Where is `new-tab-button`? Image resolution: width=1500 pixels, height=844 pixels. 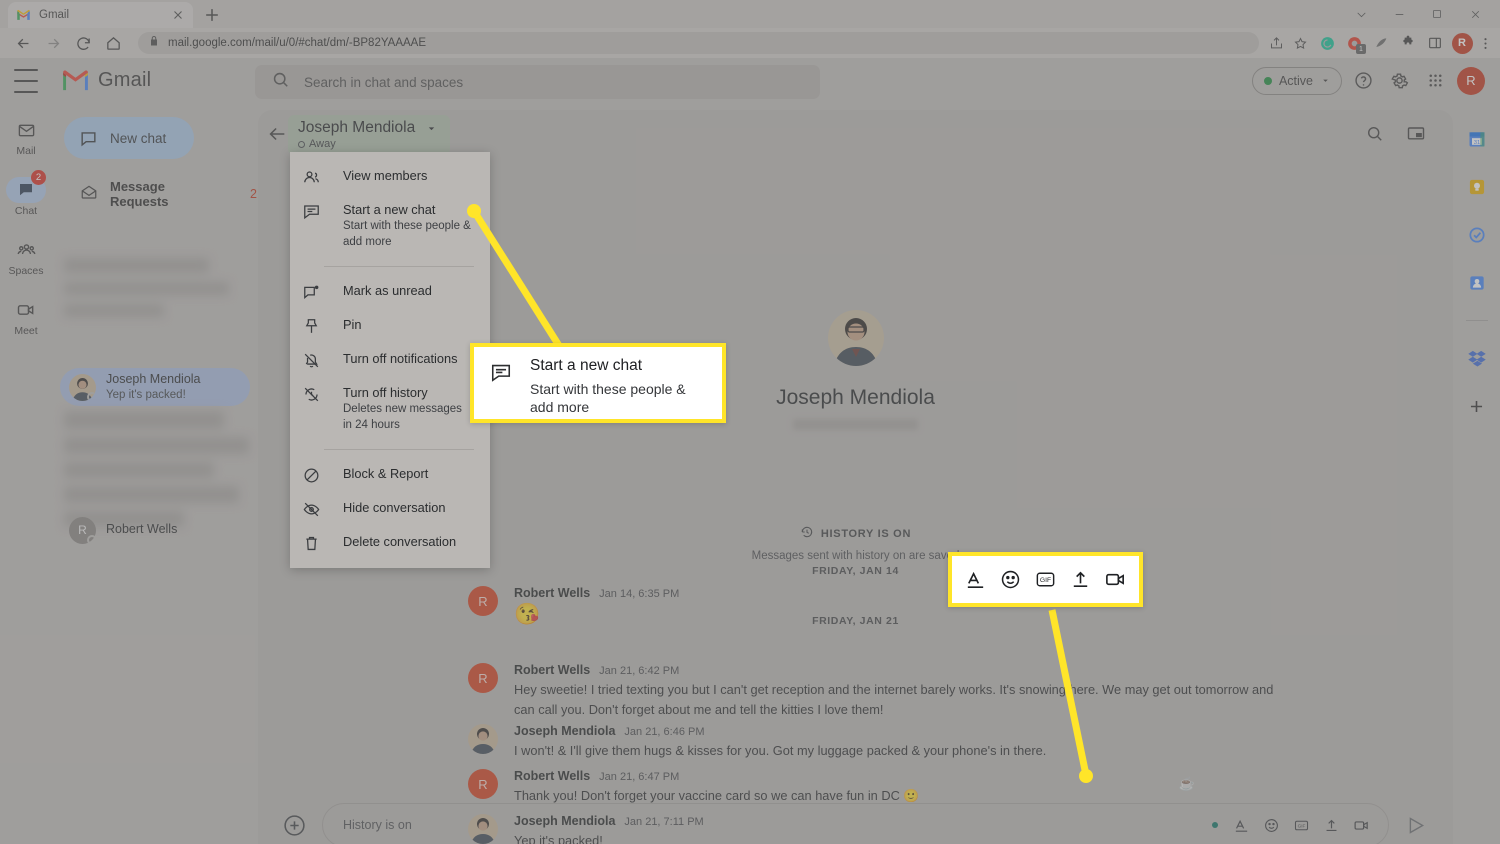 new-tab-button is located at coordinates (212, 15).